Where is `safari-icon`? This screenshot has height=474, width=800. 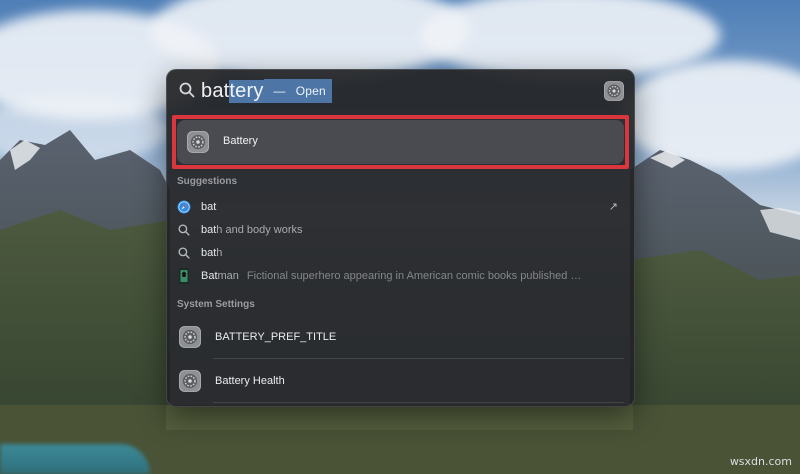
safari-icon is located at coordinates (184, 207).